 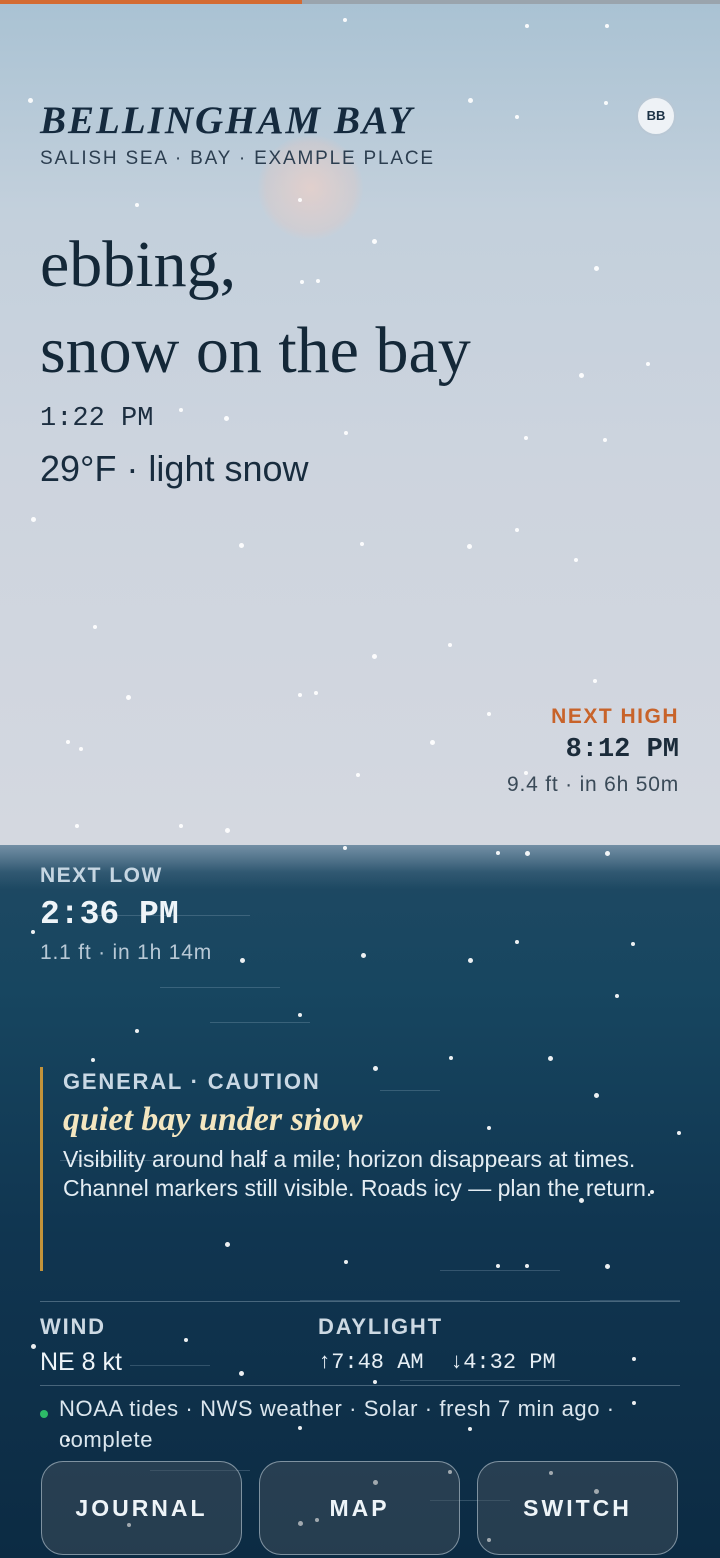 I want to click on tide-progress-fill, so click(x=151, y=2).